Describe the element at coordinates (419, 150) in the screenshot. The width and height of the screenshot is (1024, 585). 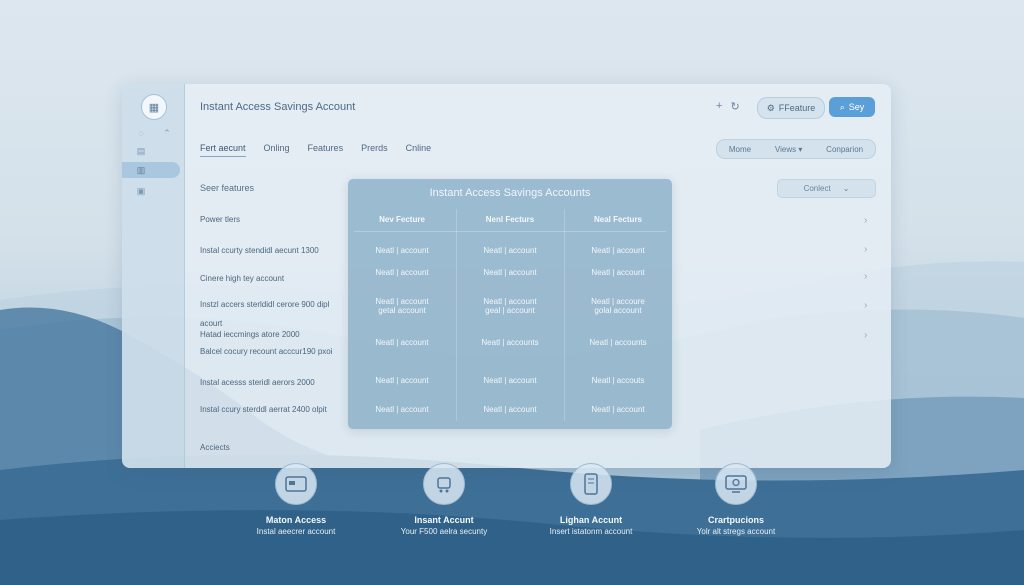
I see `tab-cnline: Cnline` at that location.